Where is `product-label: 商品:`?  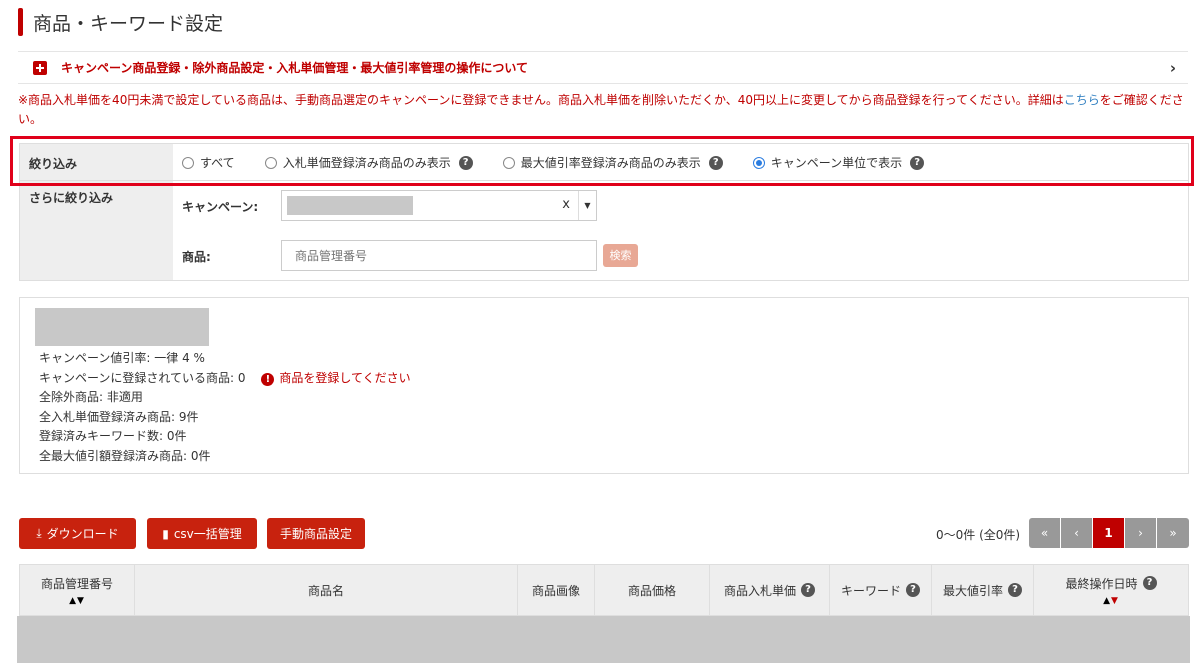
product-label: 商品: is located at coordinates (196, 257).